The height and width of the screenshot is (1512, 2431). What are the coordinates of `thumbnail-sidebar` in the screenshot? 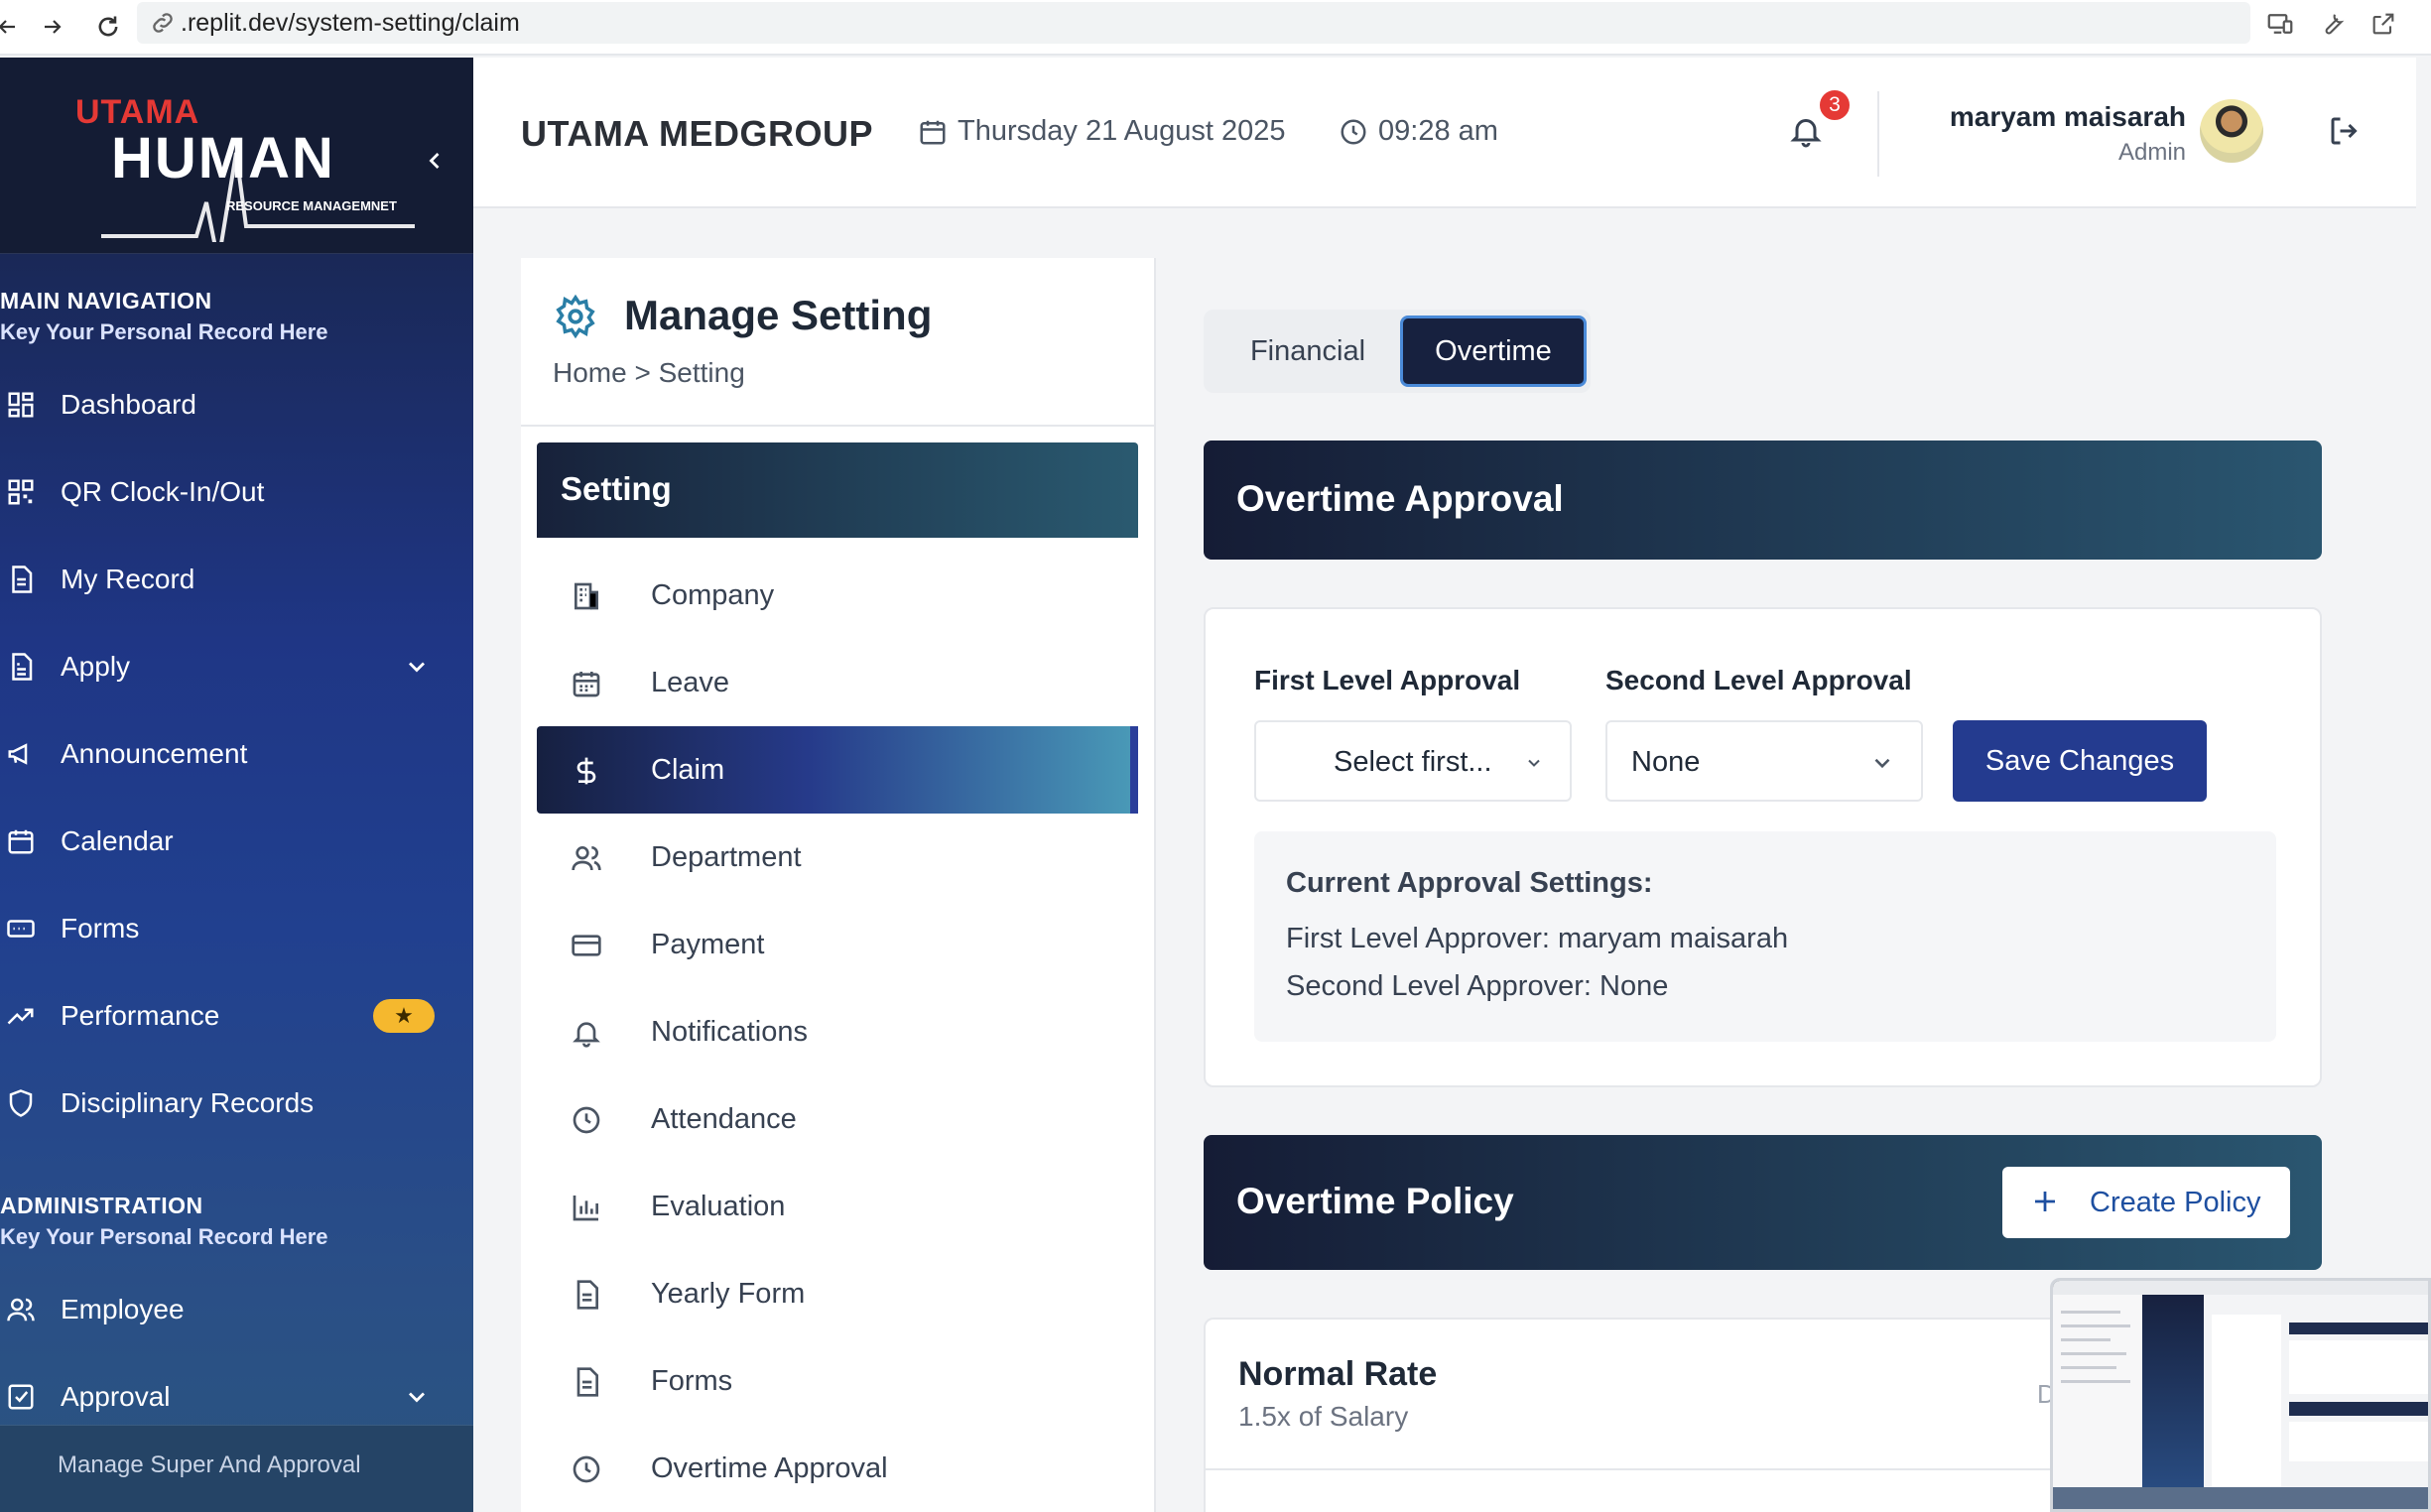 It's located at (2173, 1400).